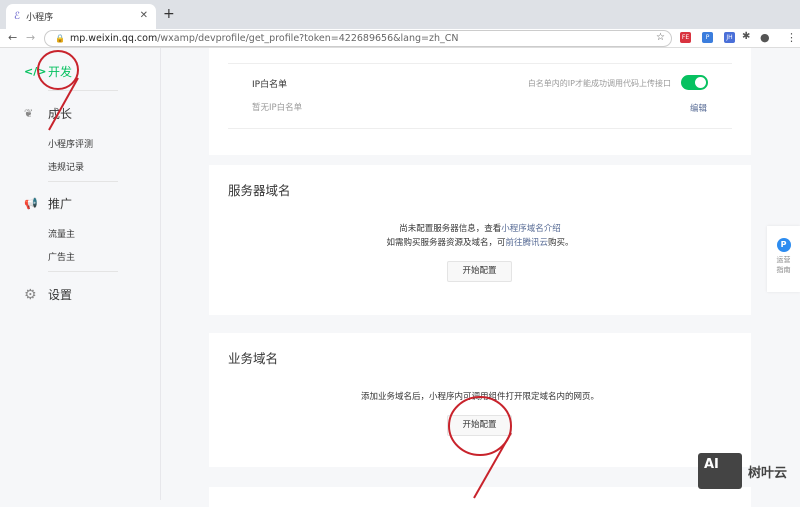 This screenshot has width=800, height=507. What do you see at coordinates (660, 37) in the screenshot?
I see `bookmark-star-icon: ☆` at bounding box center [660, 37].